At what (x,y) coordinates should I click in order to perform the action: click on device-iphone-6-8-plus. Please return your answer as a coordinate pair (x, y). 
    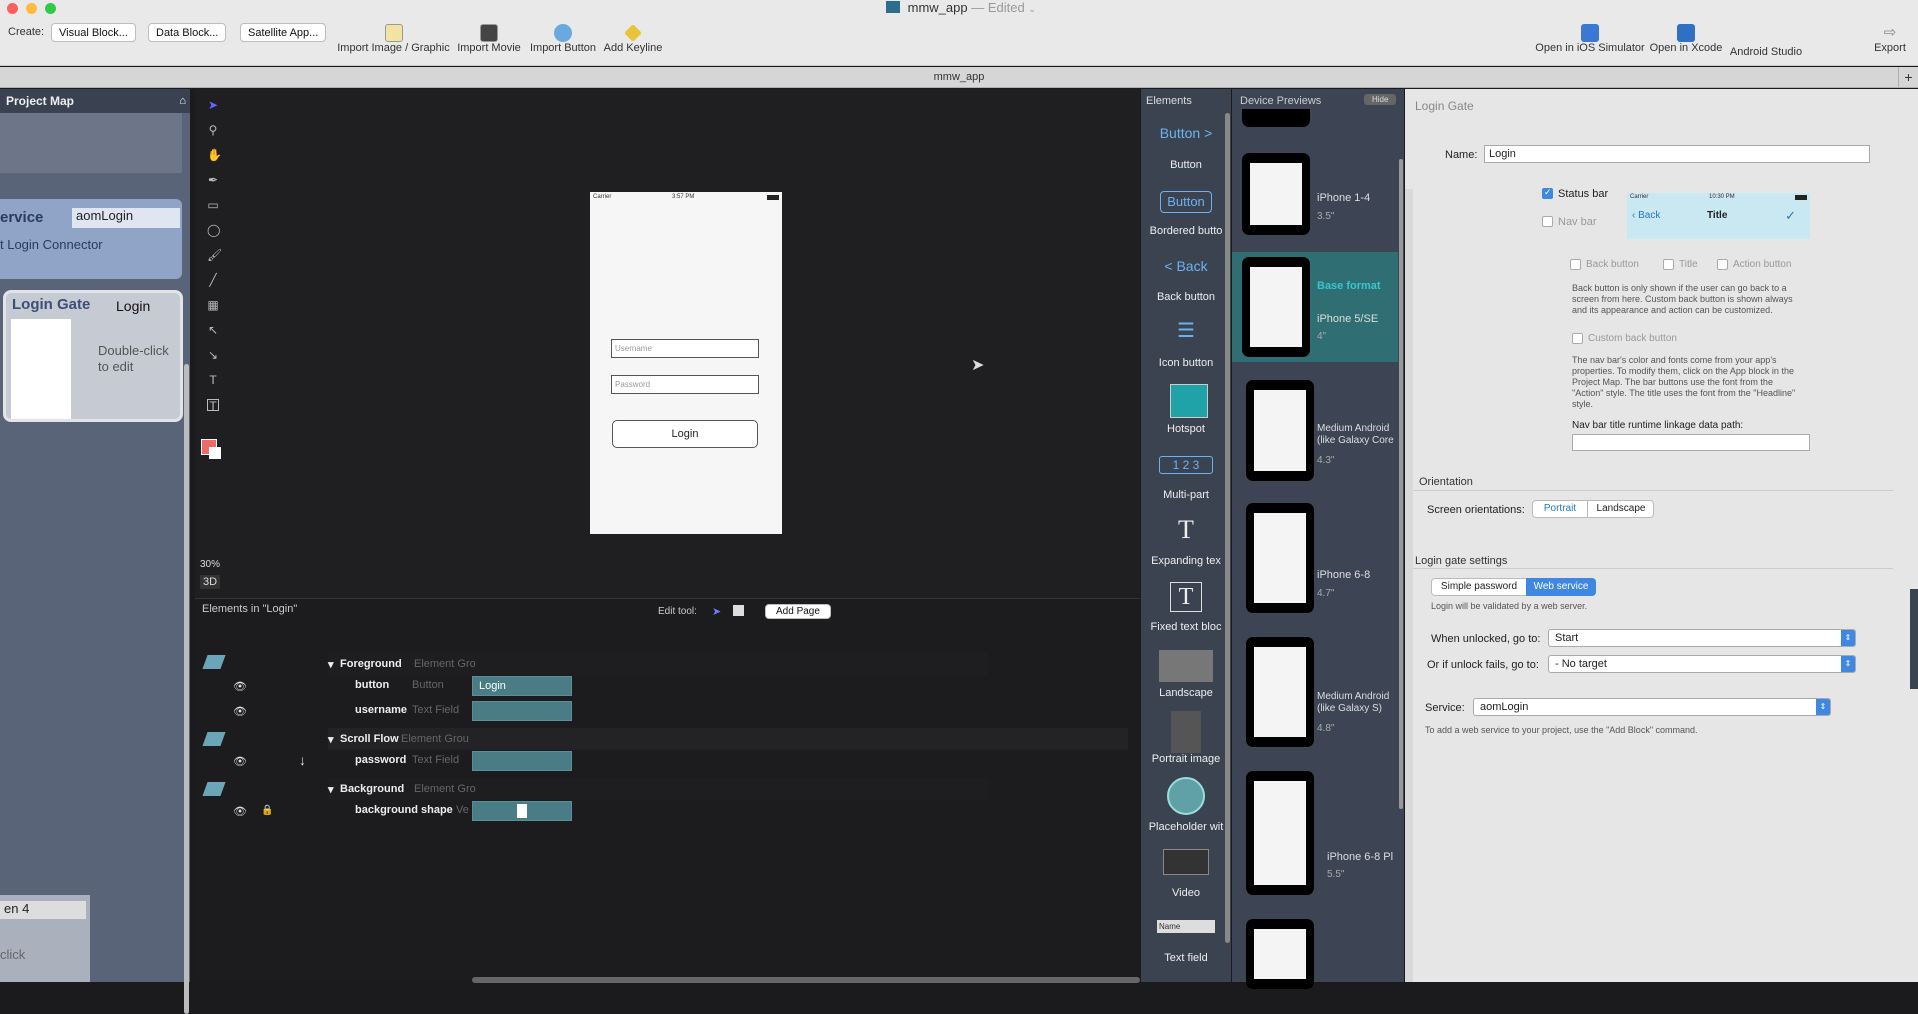
    Looking at the image, I should click on (1280, 833).